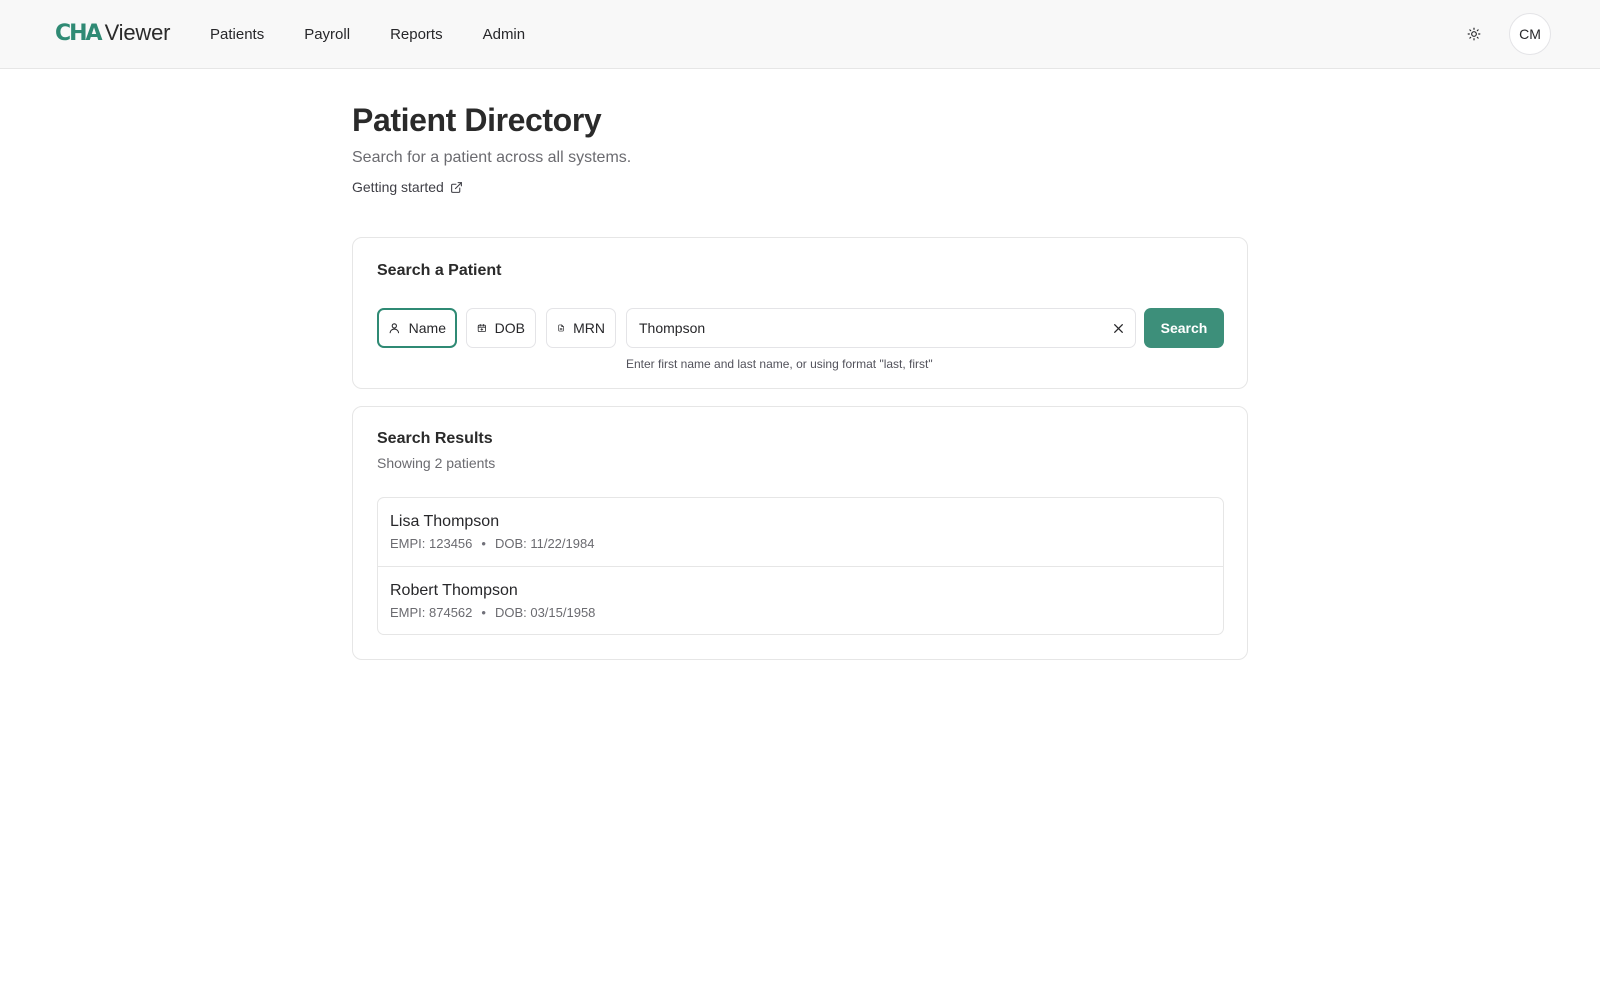 The height and width of the screenshot is (1000, 1600). Describe the element at coordinates (137, 32) in the screenshot. I see `logo-word: Viewer` at that location.